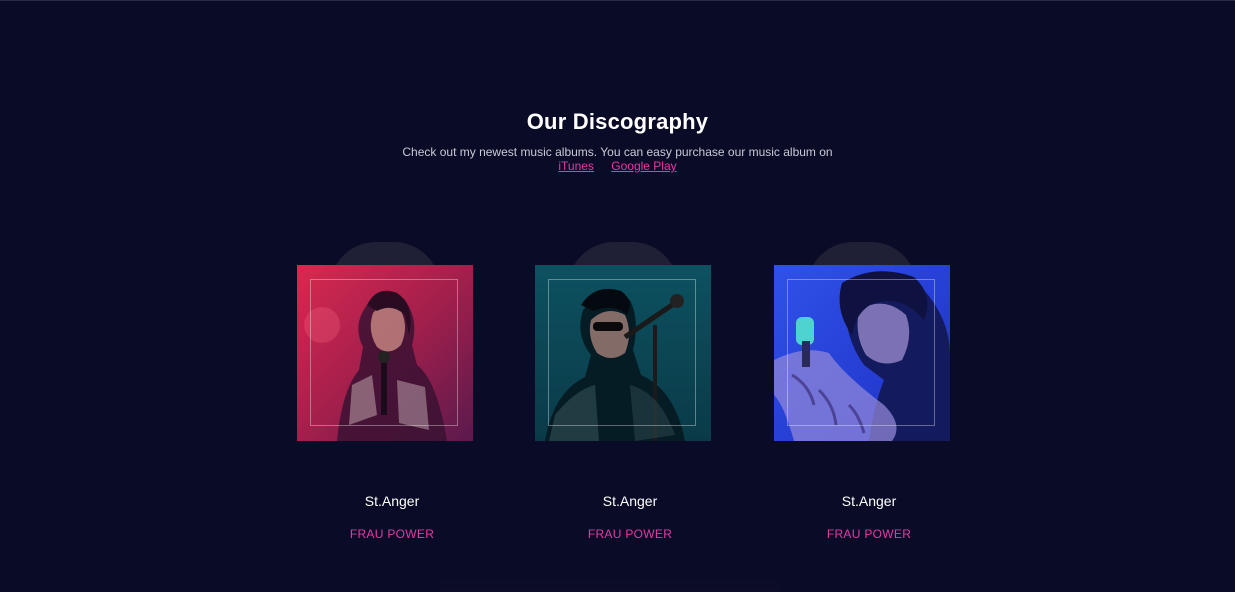 The height and width of the screenshot is (592, 1235). Describe the element at coordinates (617, 121) in the screenshot. I see `section-title: Our Discography` at that location.